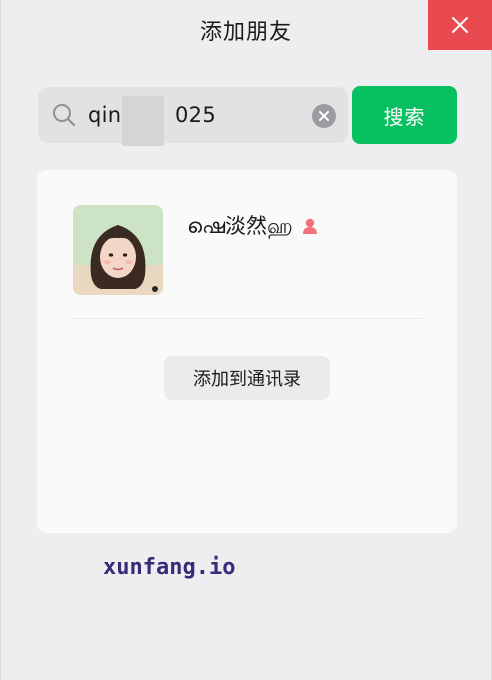 This screenshot has width=492, height=680. What do you see at coordinates (247, 378) in the screenshot?
I see `add-to-contacts-button: 添加到通讯录` at bounding box center [247, 378].